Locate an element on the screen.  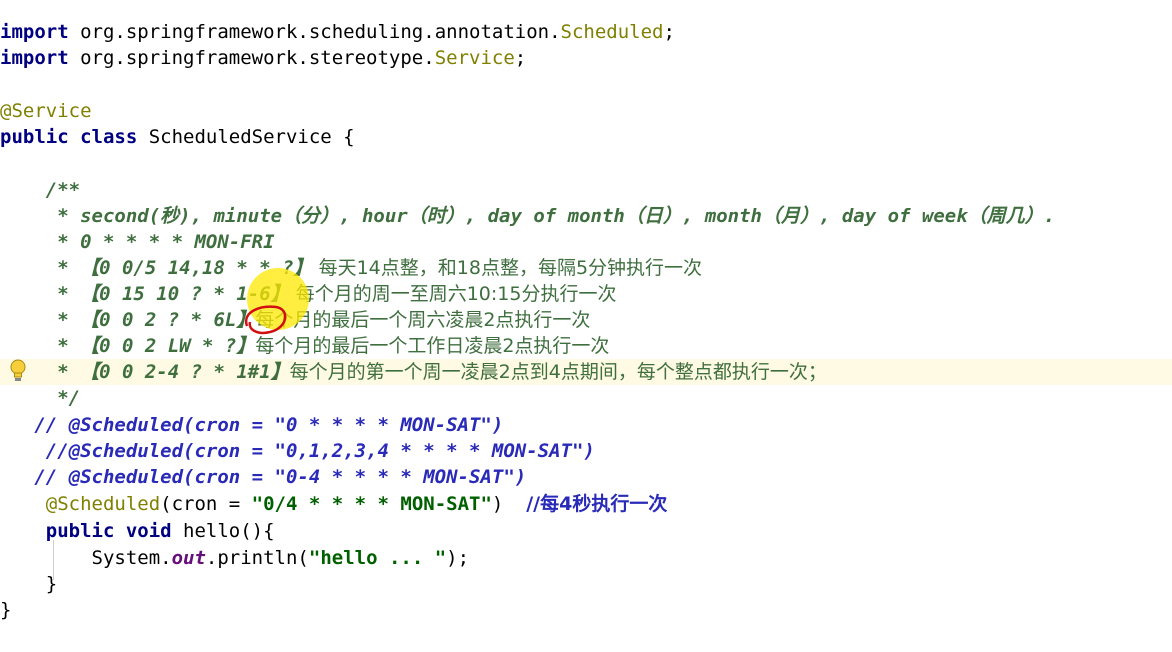
method-body-line: System.out.println("hello ... "); is located at coordinates (235, 558).